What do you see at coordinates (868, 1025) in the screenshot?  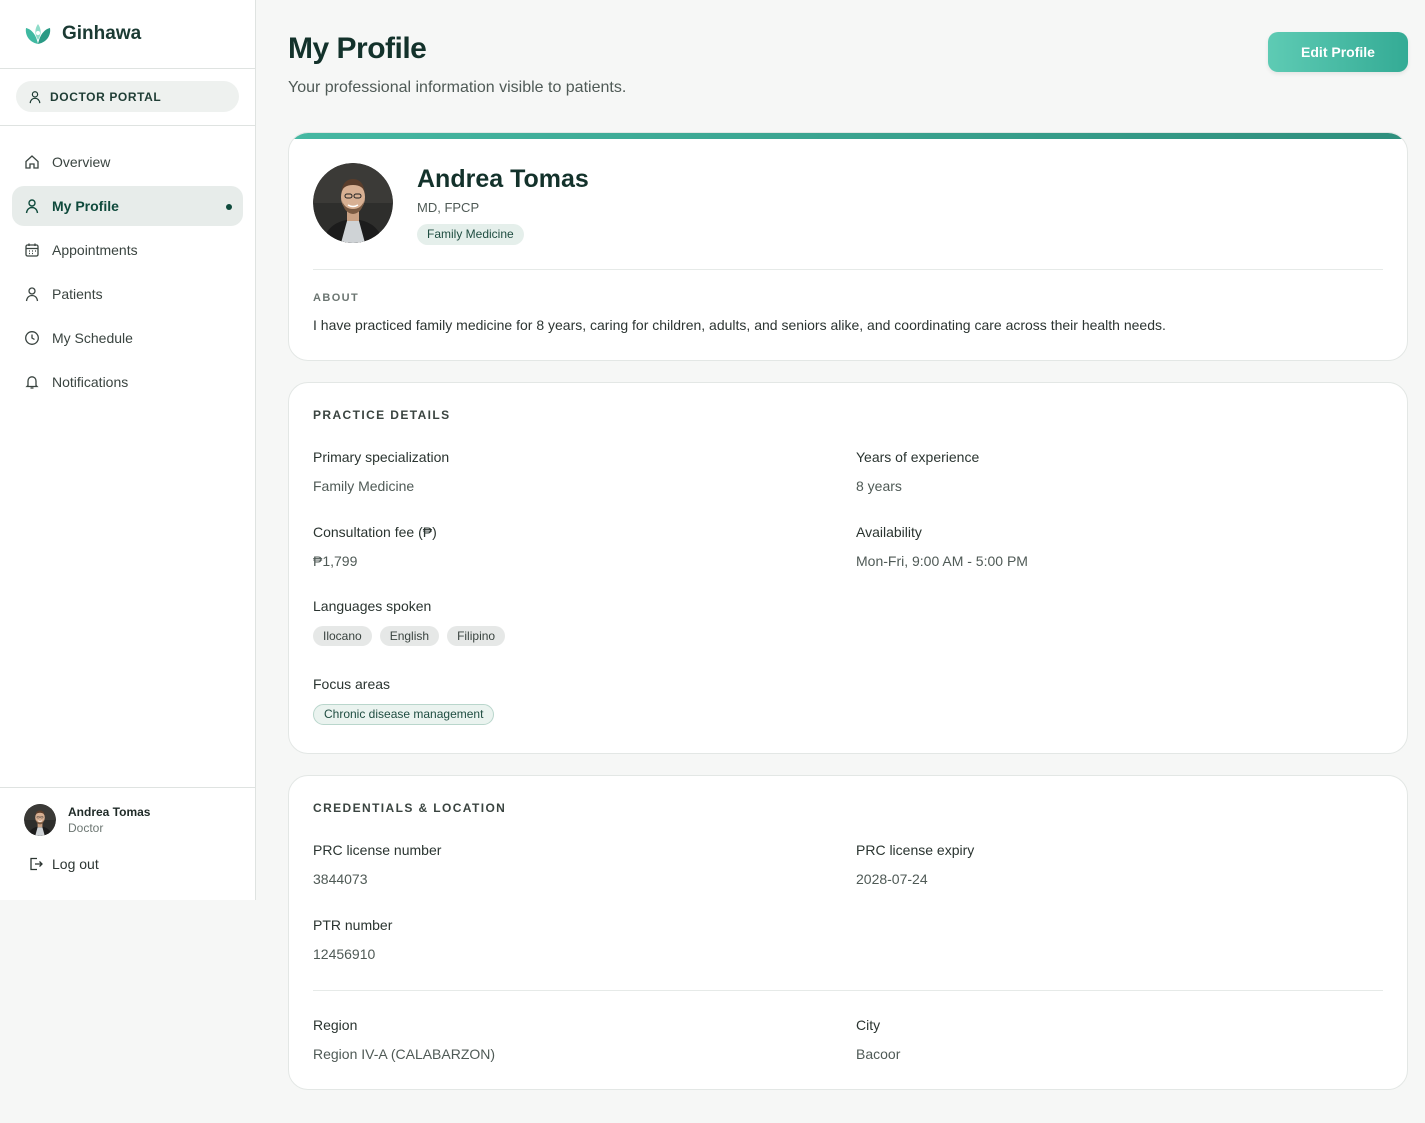 I see `field-label: City` at bounding box center [868, 1025].